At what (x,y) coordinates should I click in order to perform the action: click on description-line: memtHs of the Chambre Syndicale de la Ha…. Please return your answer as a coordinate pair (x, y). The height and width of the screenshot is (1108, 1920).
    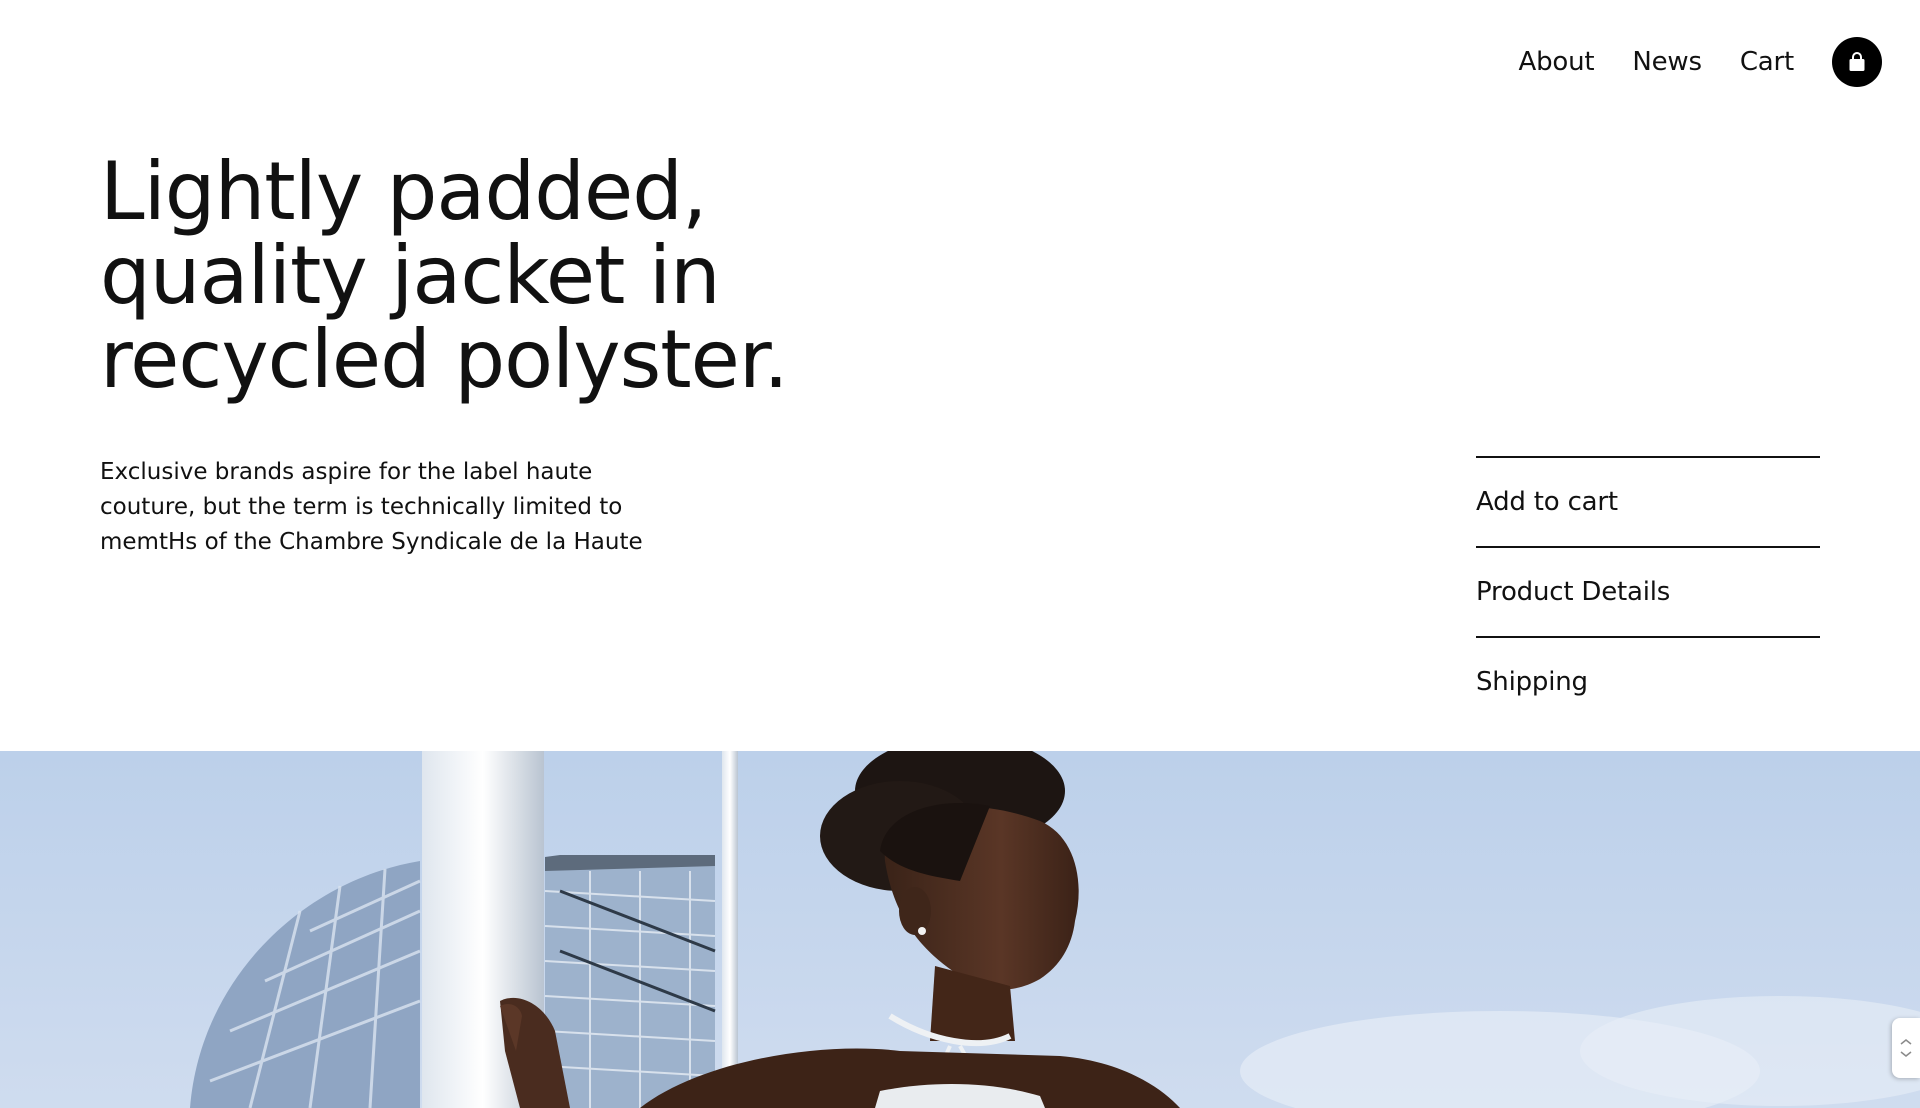
    Looking at the image, I should click on (371, 542).